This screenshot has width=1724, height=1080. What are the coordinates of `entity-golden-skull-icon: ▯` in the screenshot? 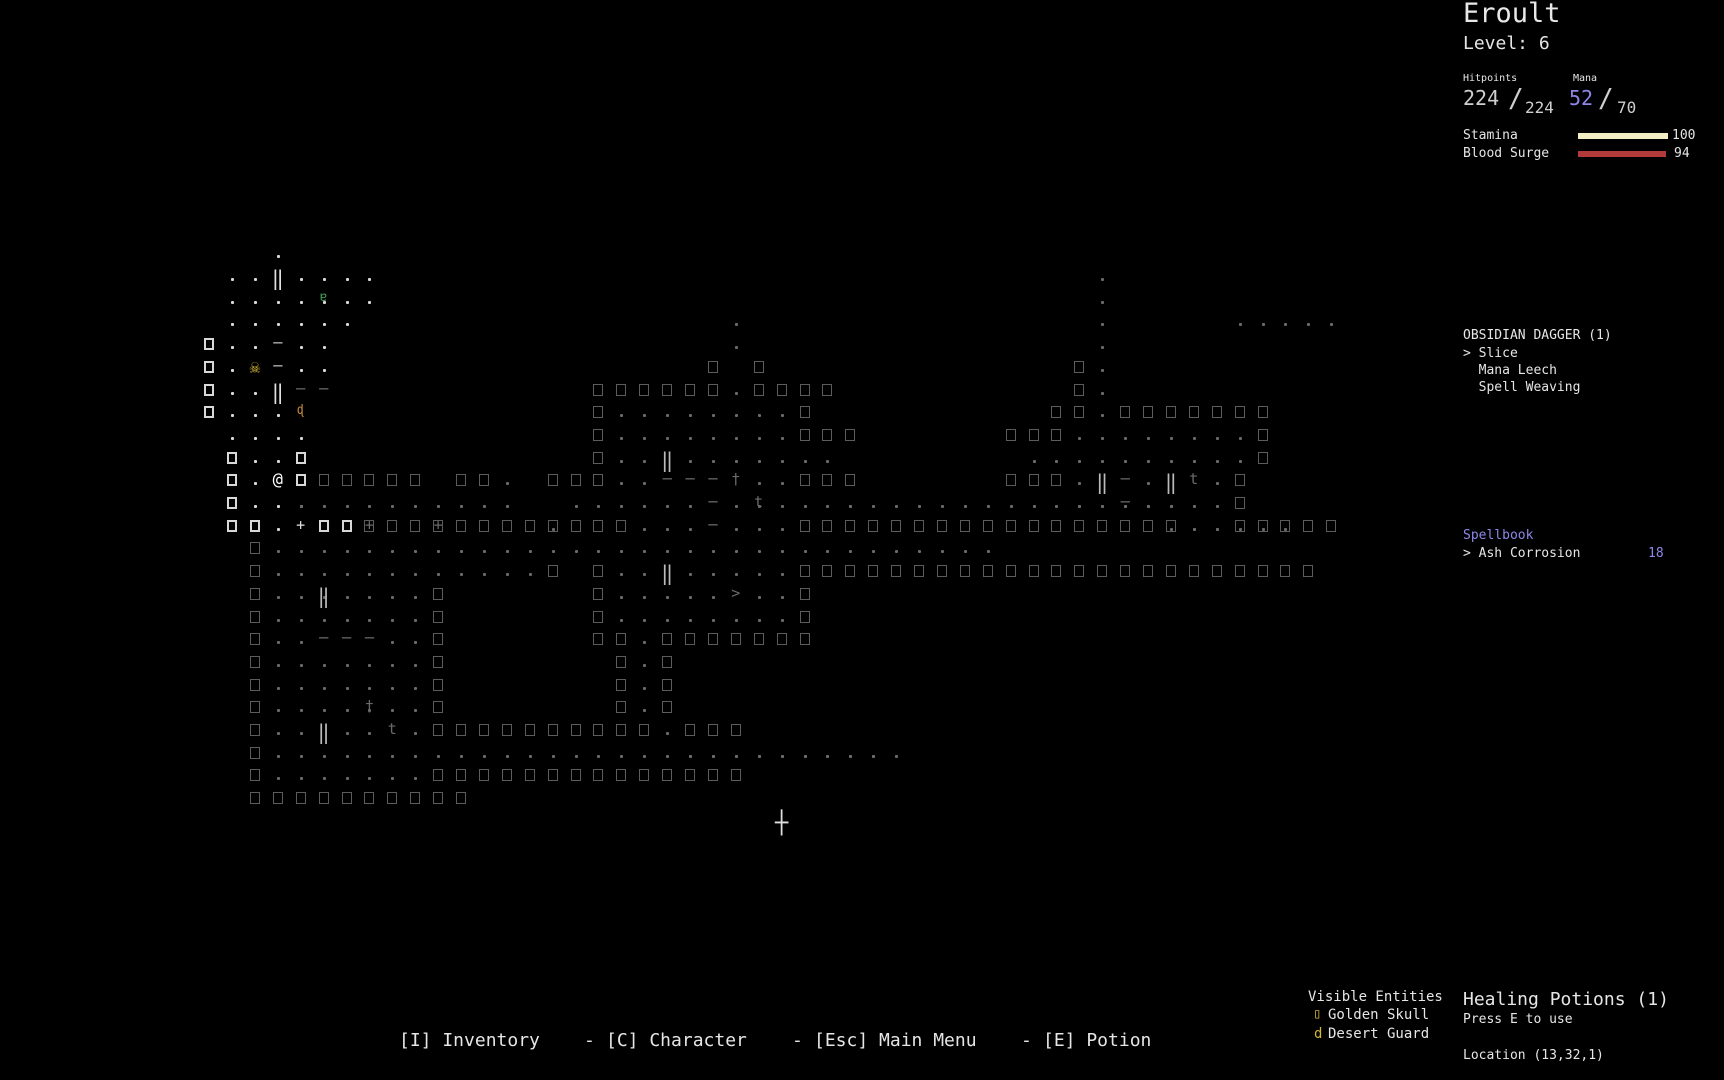 It's located at (1317, 1014).